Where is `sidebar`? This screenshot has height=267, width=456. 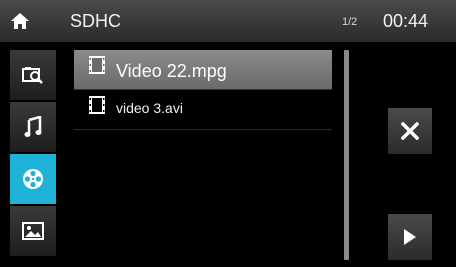
sidebar is located at coordinates (28, 154).